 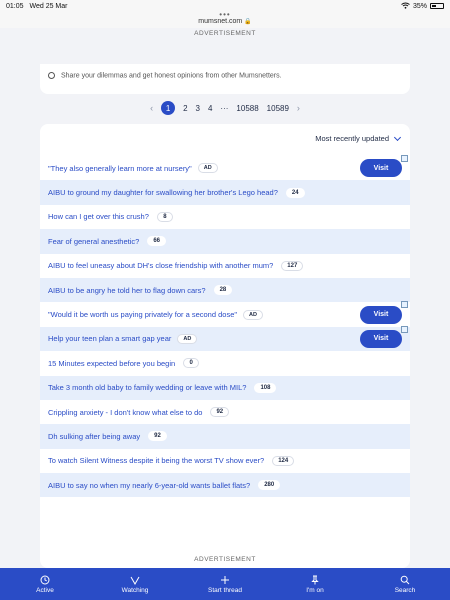 I want to click on thread-title: Fear of general anesthetic?, so click(x=93, y=241).